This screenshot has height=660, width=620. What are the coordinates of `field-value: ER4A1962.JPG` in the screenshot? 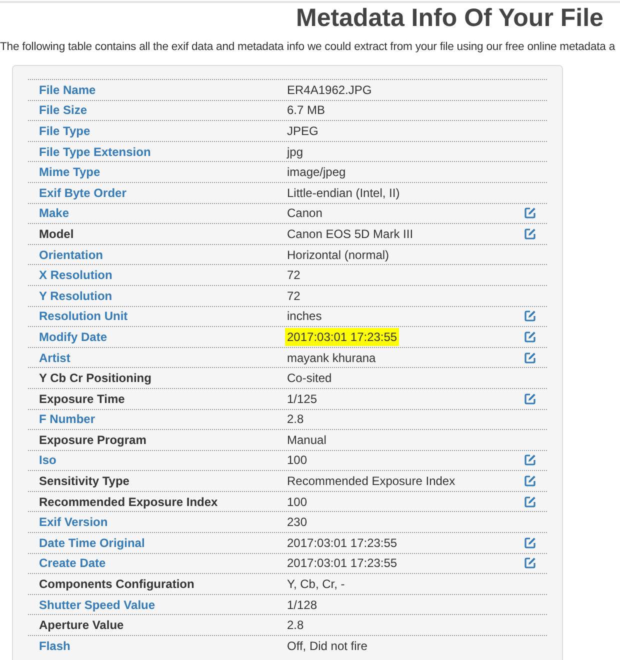 It's located at (329, 89).